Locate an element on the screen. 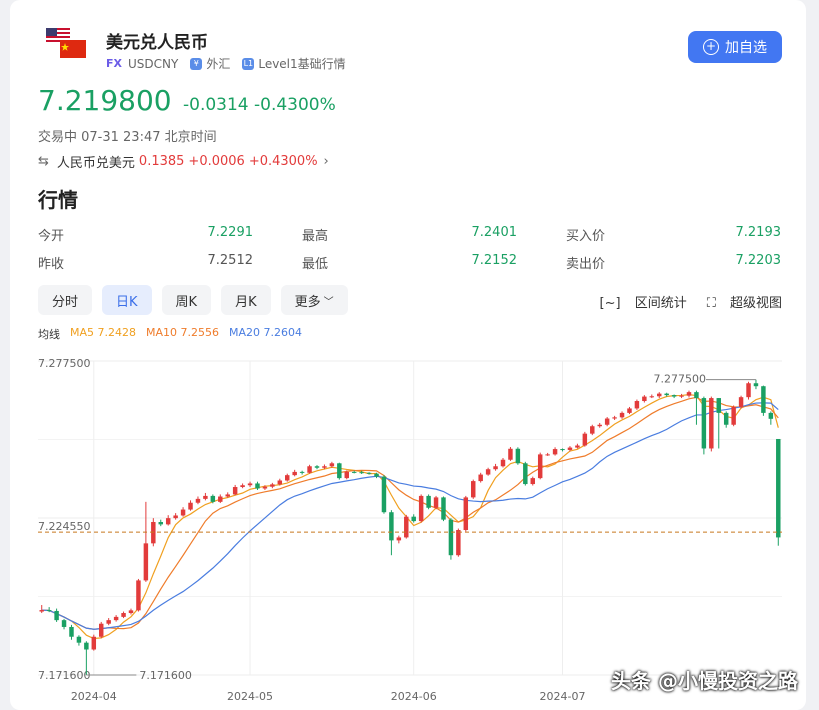 Image resolution: width=819 pixels, height=710 pixels. chart-tools: [~] 区间统计 ⛶ 超级视图 is located at coordinates (681, 301).